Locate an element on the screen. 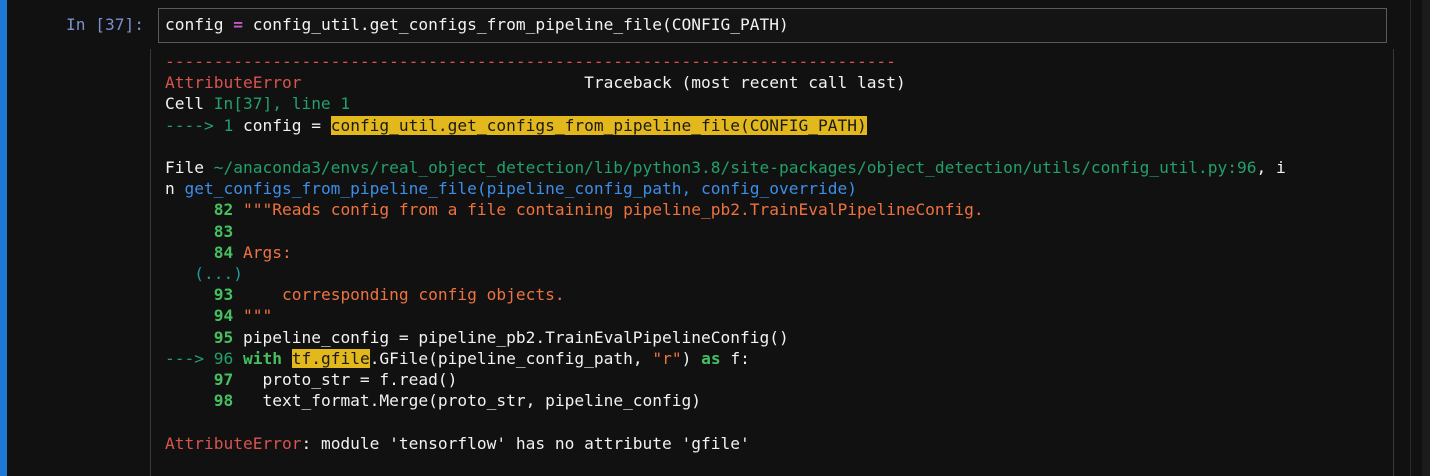 The image size is (1430, 476). header-spacer is located at coordinates (442, 82).